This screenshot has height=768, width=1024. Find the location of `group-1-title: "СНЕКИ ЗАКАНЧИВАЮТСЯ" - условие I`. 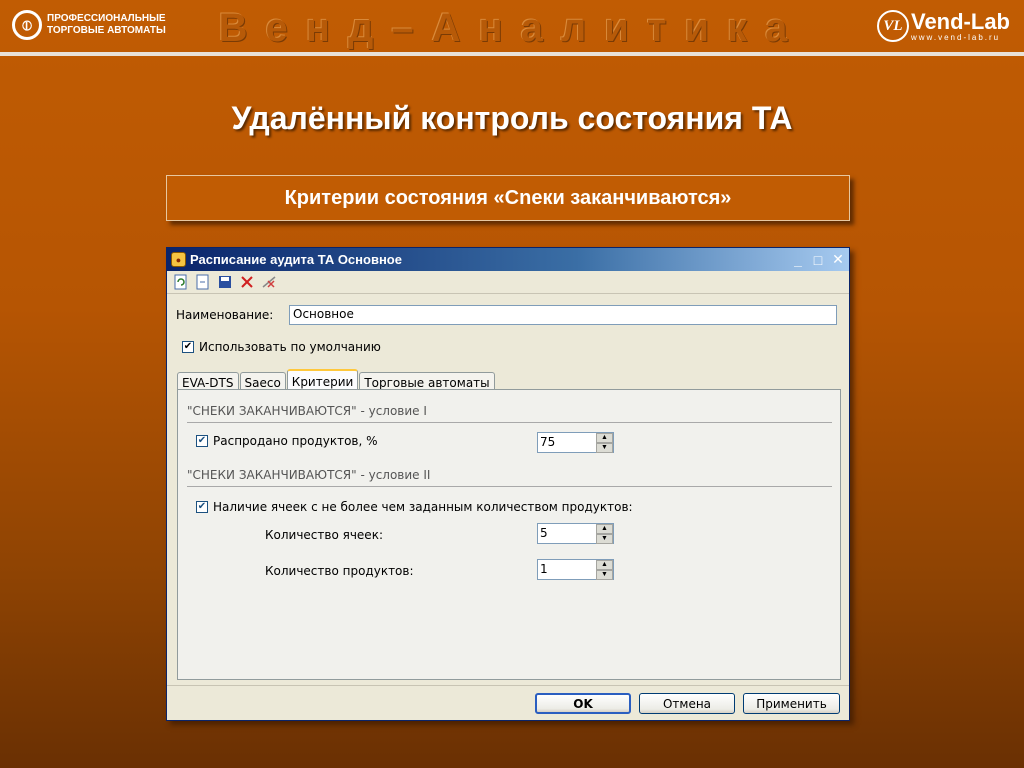

group-1-title: "СНЕКИ ЗАКАНЧИВАЮТСЯ" - условие I is located at coordinates (307, 411).